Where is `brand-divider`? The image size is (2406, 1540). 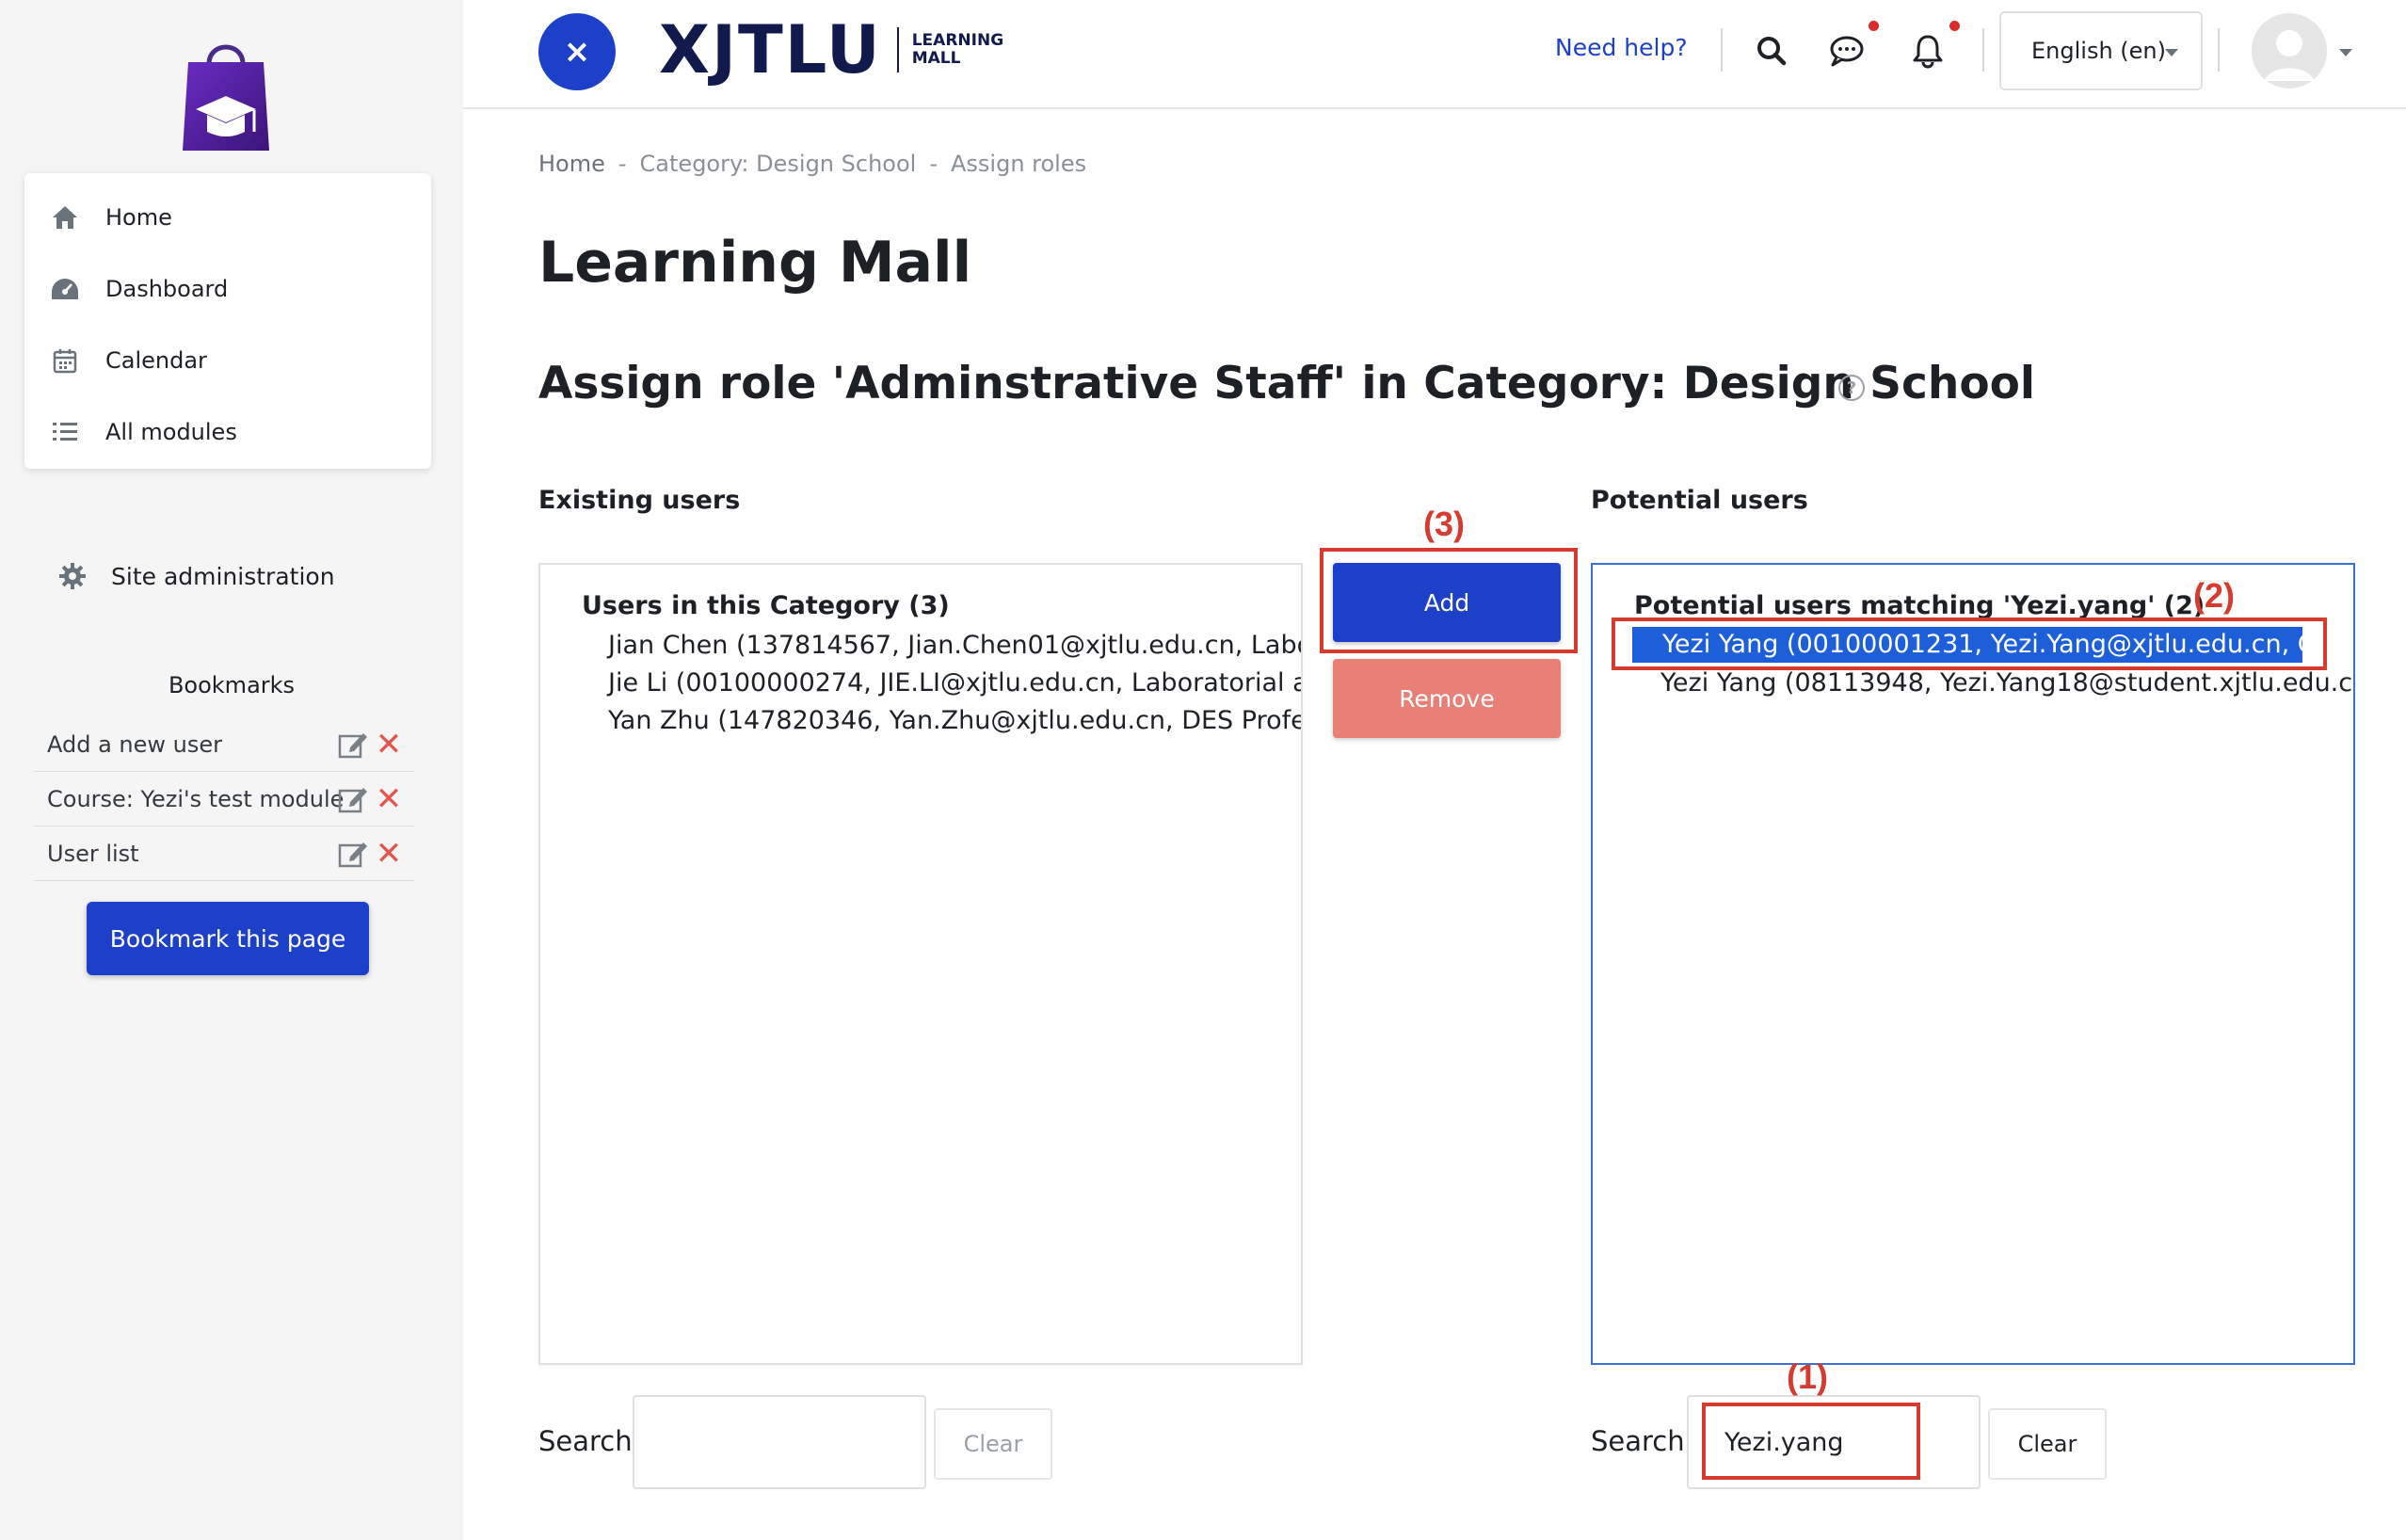 brand-divider is located at coordinates (898, 49).